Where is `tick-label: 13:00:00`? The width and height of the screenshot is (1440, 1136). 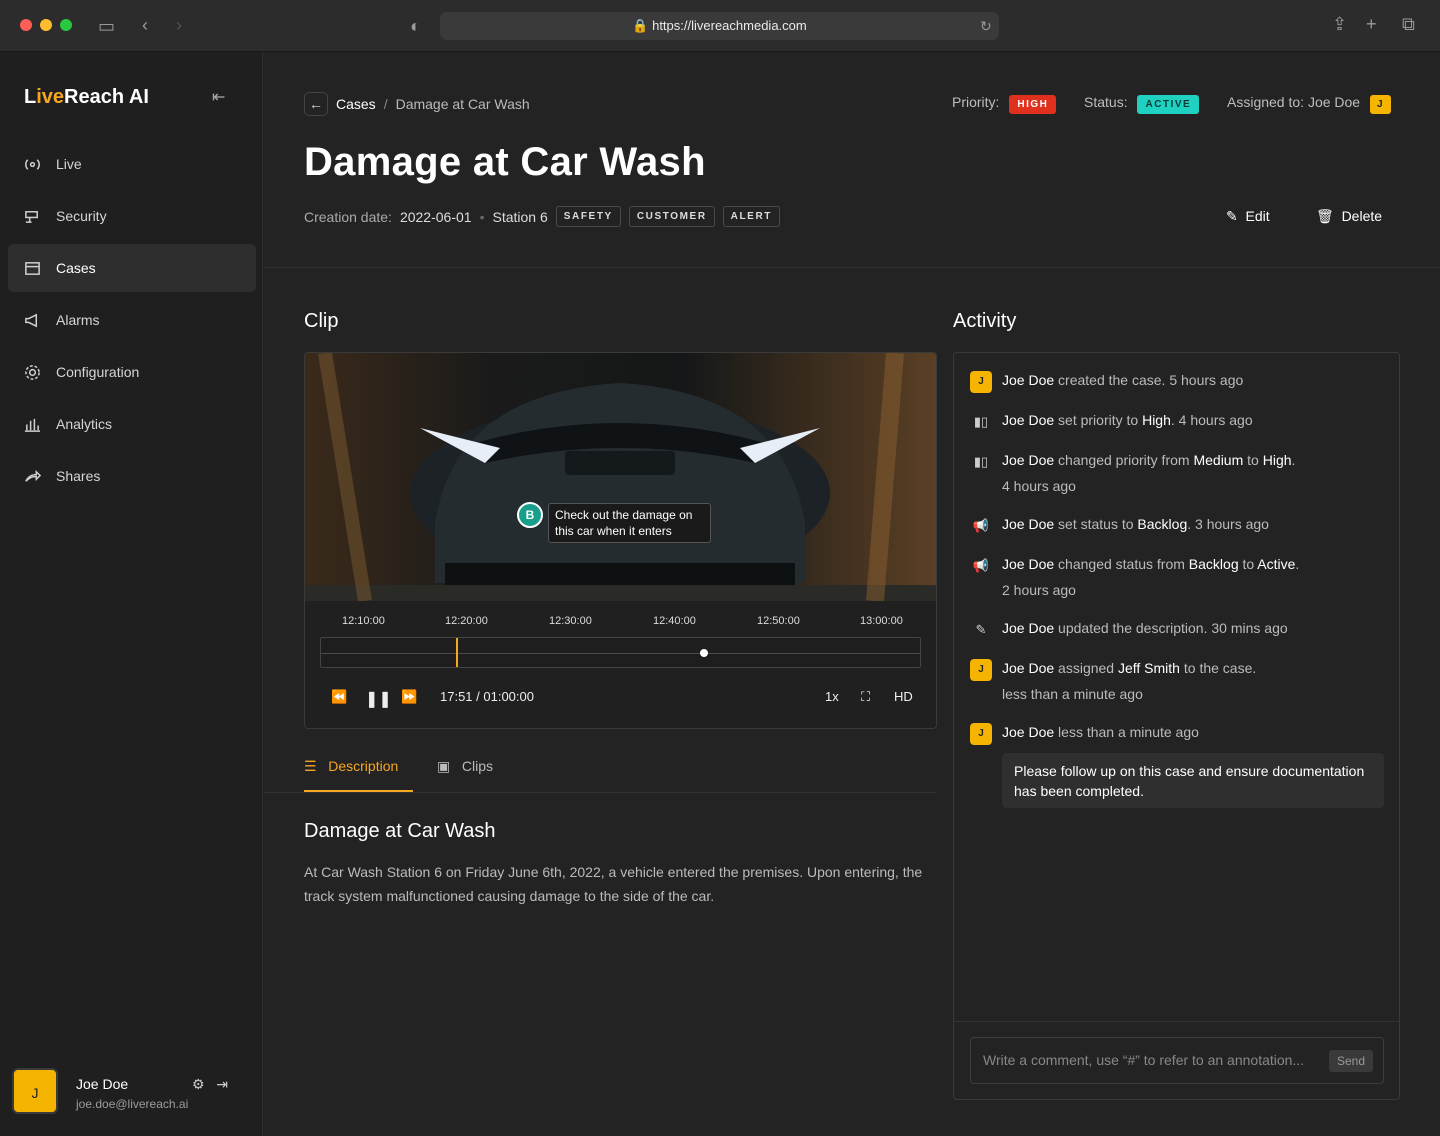
tick-label: 13:00:00 is located at coordinates (881, 621).